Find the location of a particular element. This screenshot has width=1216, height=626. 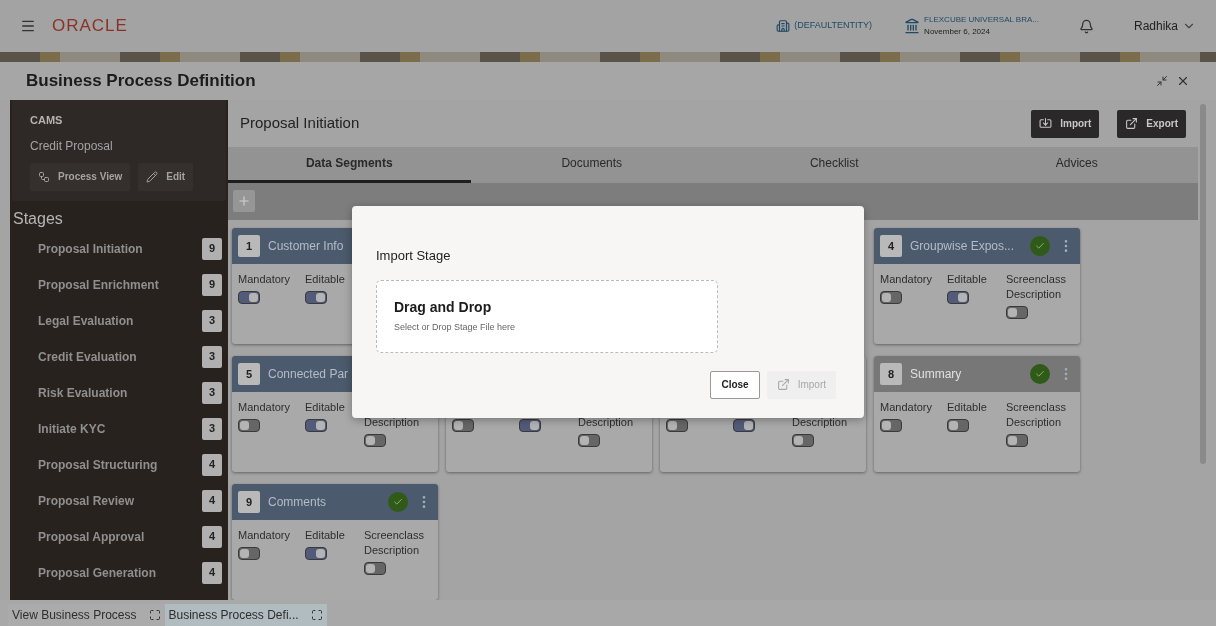

stage-title: Proposal Initiation is located at coordinates (300, 123).